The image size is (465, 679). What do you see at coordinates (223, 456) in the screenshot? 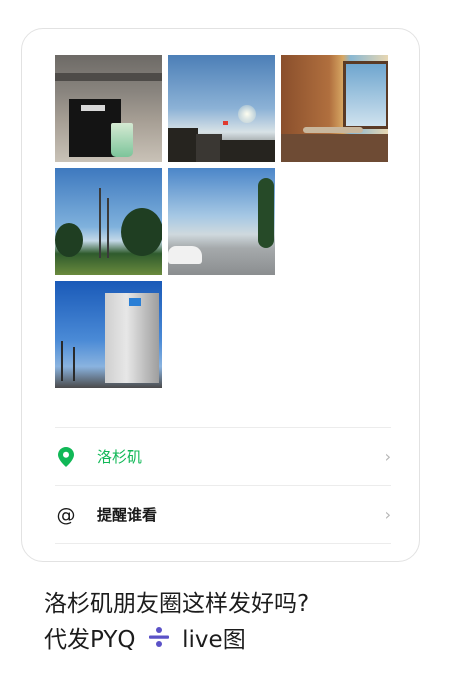
I see `location-row: 洛杉矶 ›` at bounding box center [223, 456].